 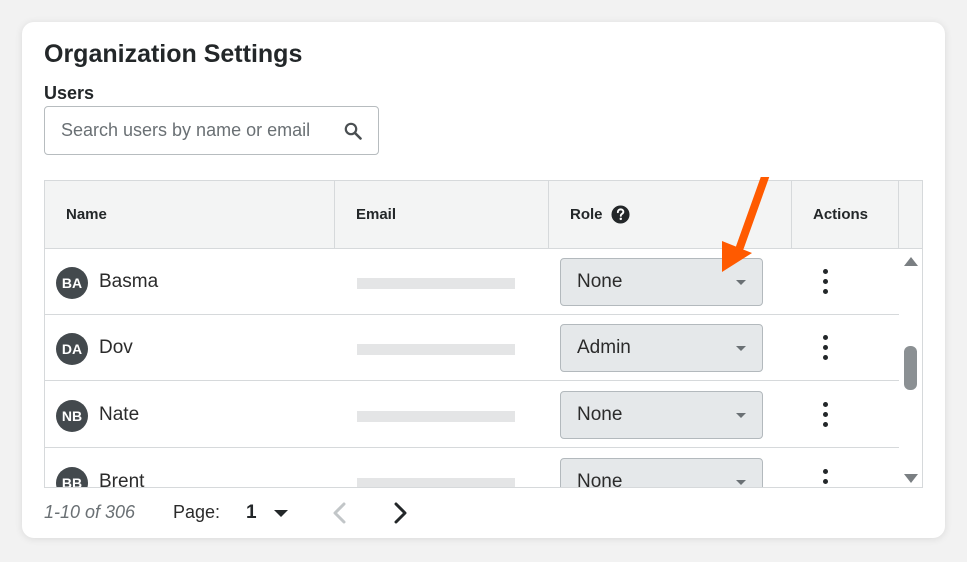 I want to click on table-row: BB Brent None, so click(x=472, y=468).